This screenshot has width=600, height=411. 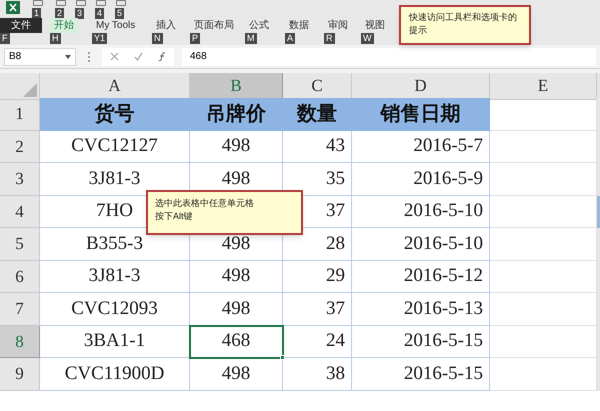 What do you see at coordinates (37, 13) in the screenshot?
I see `keytip: 1` at bounding box center [37, 13].